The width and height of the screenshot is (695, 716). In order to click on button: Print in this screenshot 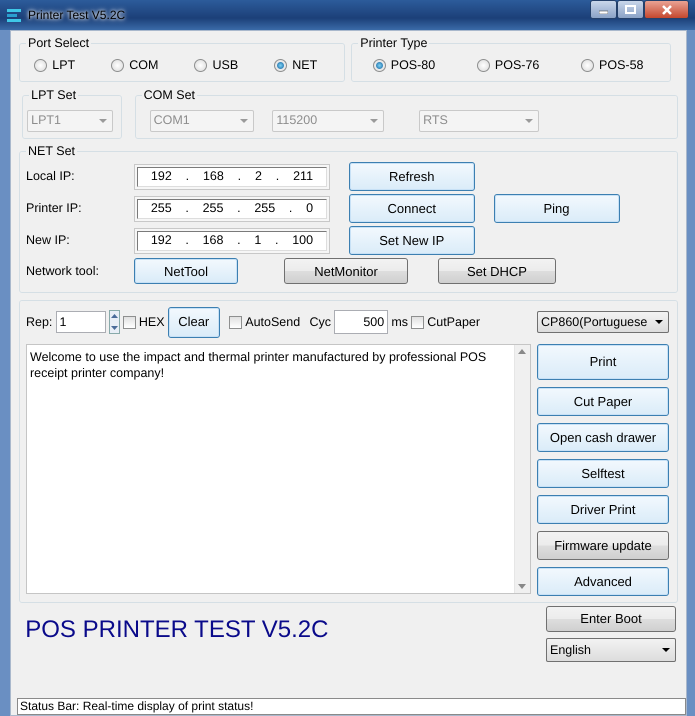, I will do `click(603, 362)`.